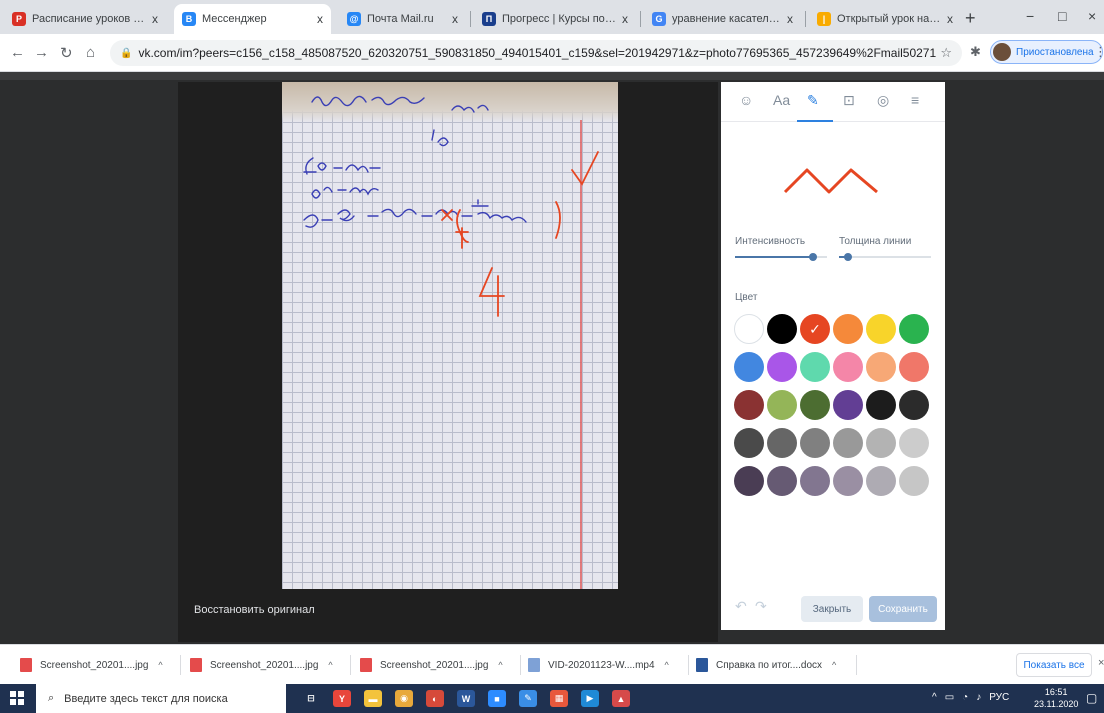 The width and height of the screenshot is (1104, 713). Describe the element at coordinates (621, 698) in the screenshot. I see `pdf-icon: ▲` at that location.